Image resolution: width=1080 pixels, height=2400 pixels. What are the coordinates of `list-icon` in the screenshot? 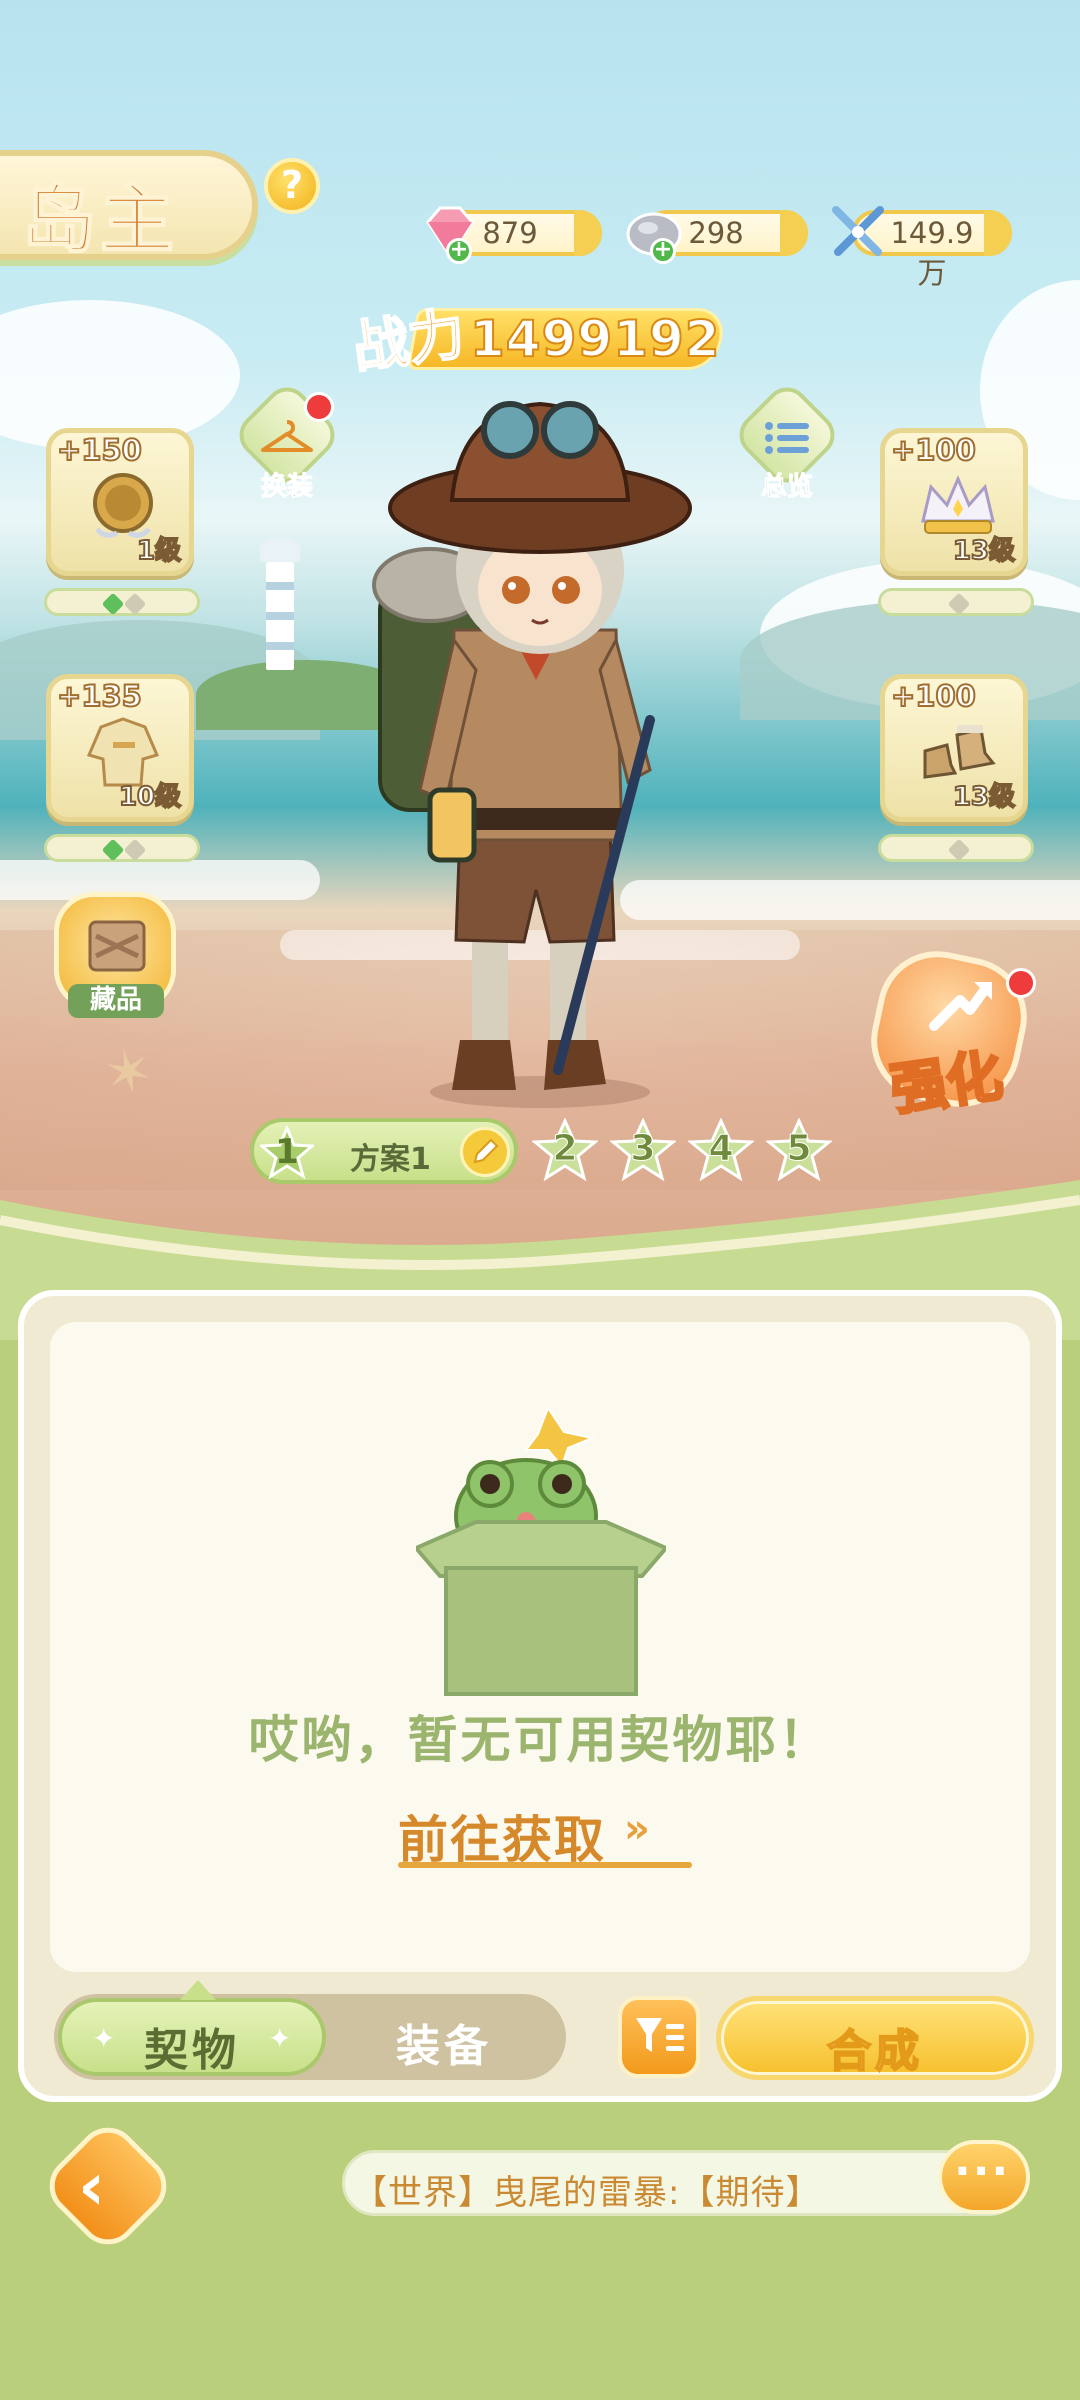 It's located at (787, 438).